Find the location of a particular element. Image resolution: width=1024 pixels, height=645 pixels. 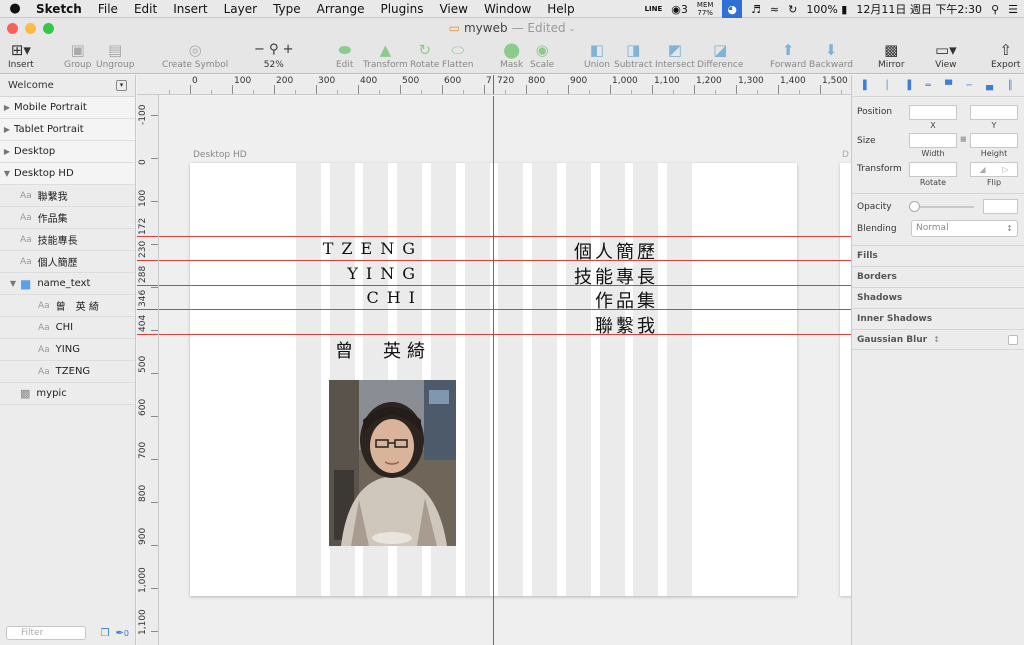

position-x-input is located at coordinates (933, 112).